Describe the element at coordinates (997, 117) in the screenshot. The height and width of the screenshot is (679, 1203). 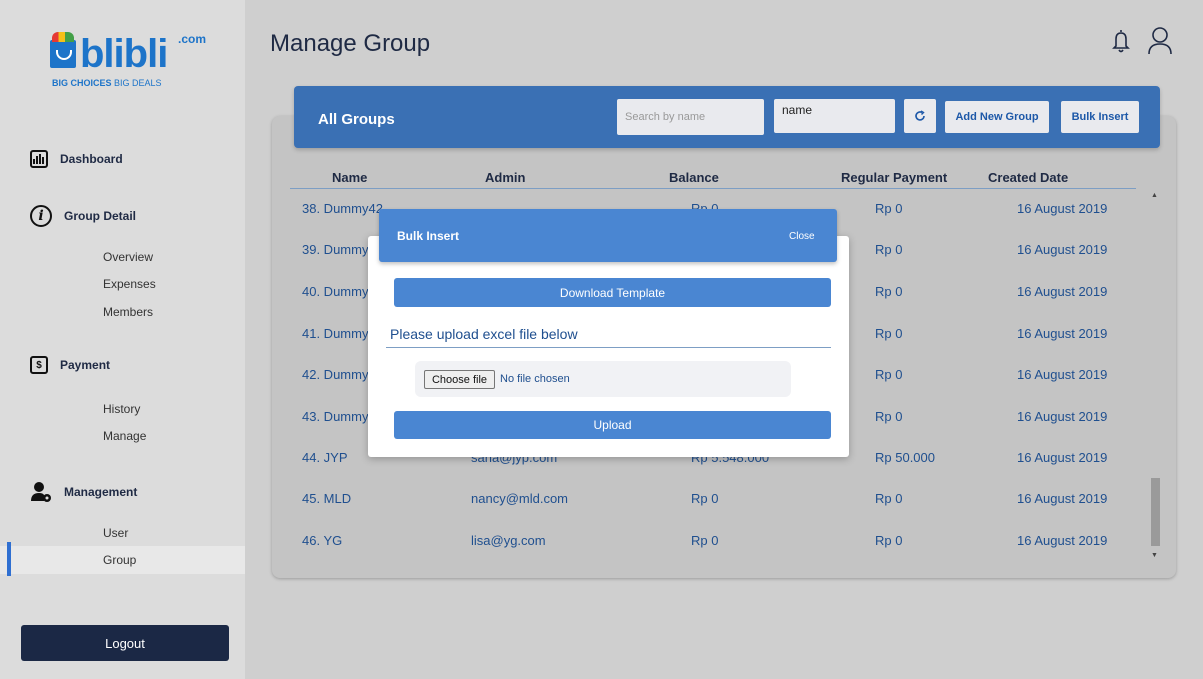
I see `add-new-group-button: Add New Group` at that location.